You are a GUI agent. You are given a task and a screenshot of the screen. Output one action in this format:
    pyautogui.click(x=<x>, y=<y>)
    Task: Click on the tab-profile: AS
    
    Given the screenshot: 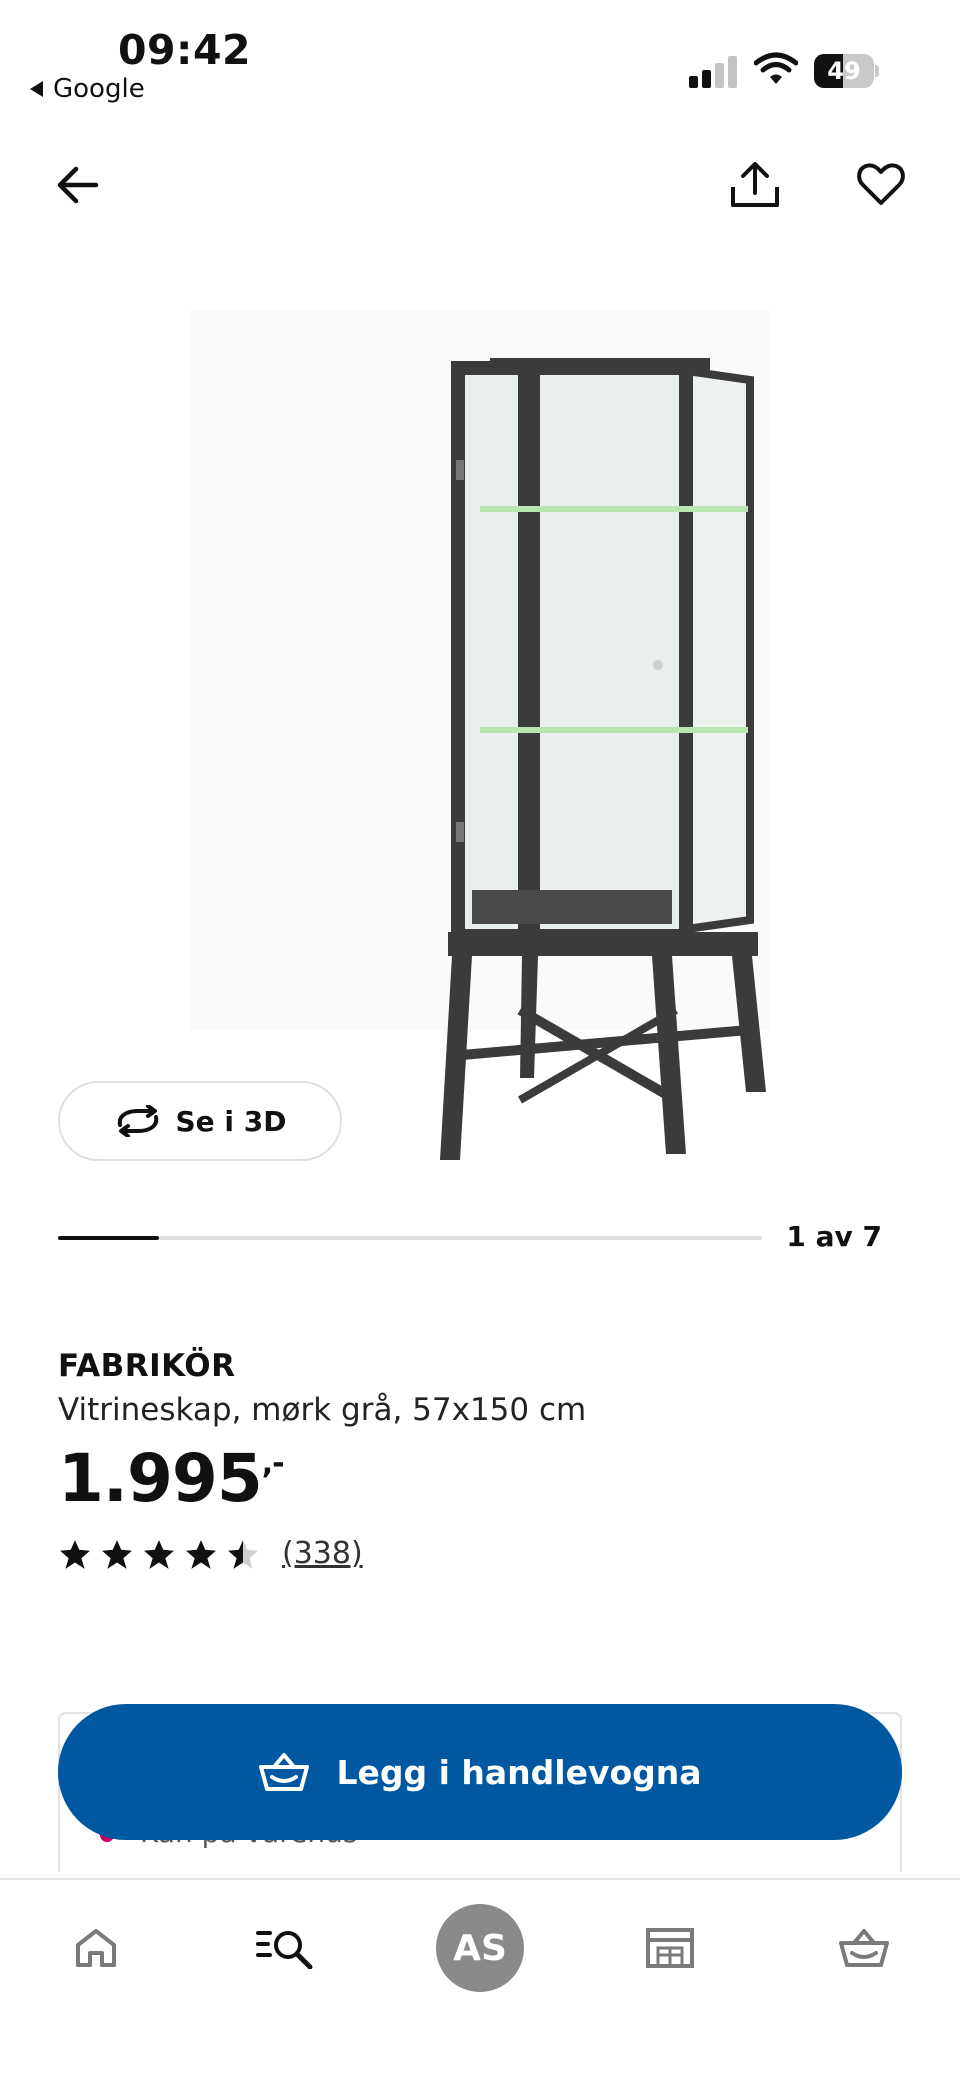 What is the action you would take?
    pyautogui.click(x=480, y=1948)
    